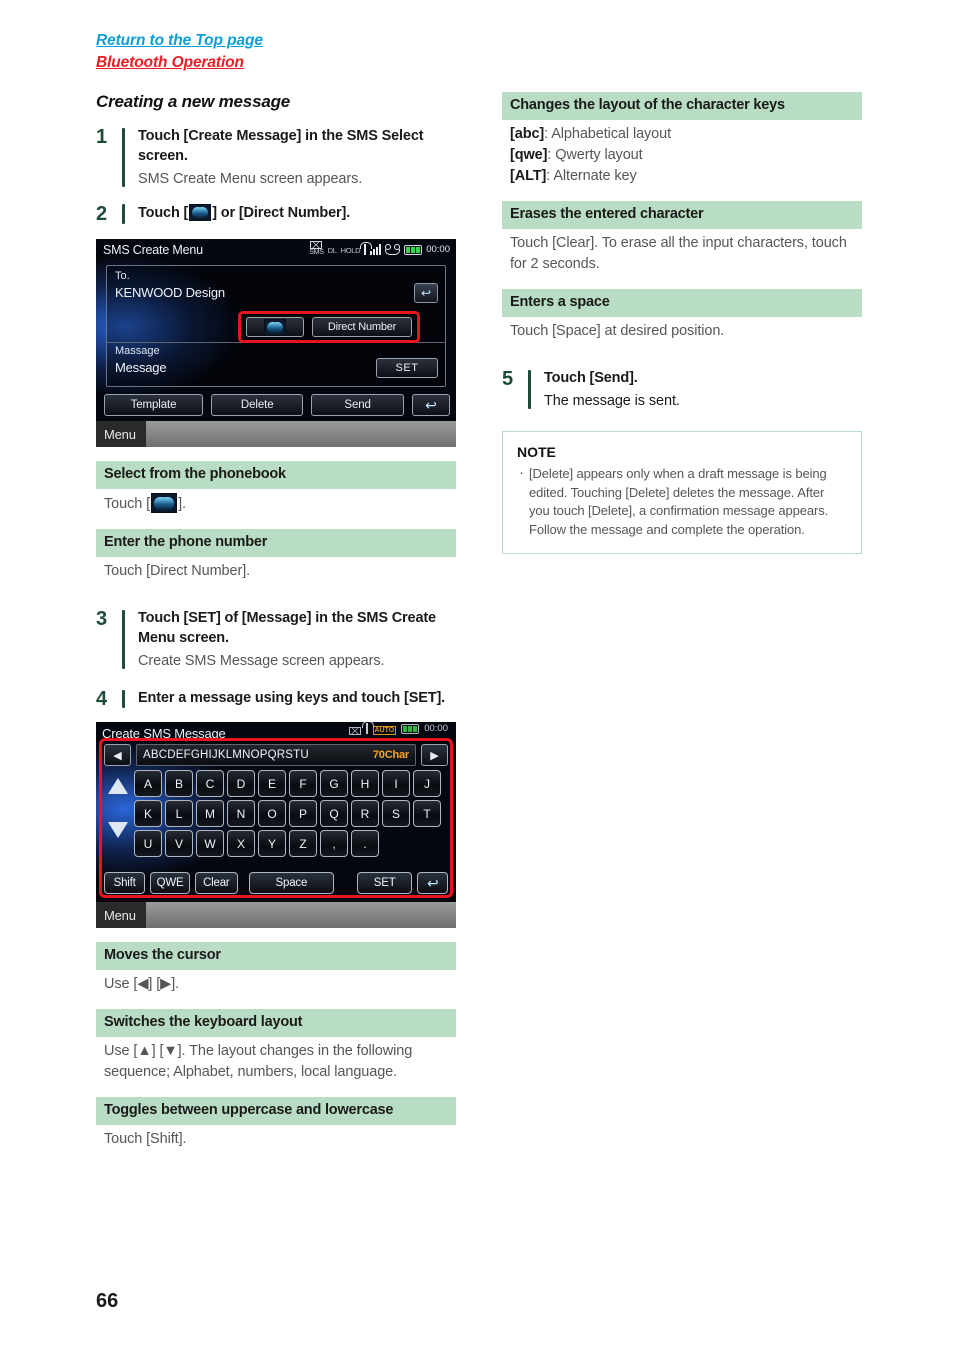 The image size is (954, 1354). I want to click on key: E, so click(272, 783).